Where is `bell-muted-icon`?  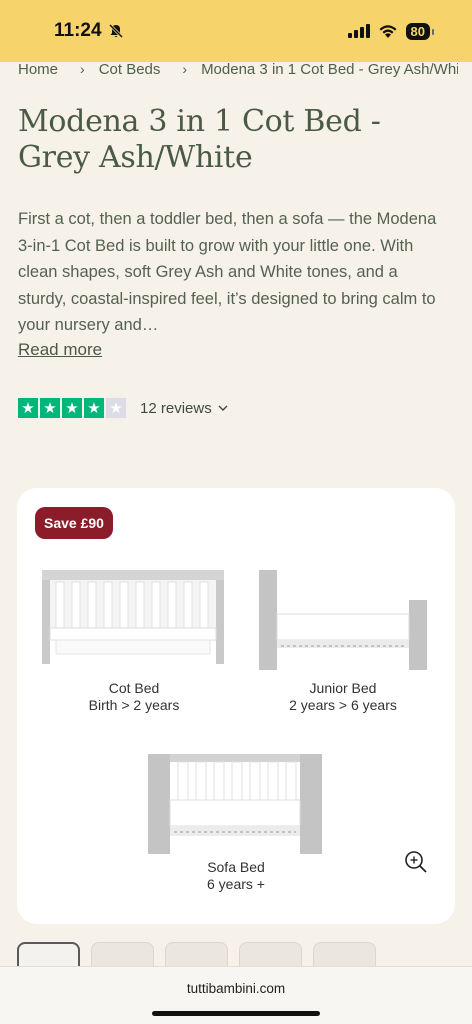 bell-muted-icon is located at coordinates (115, 31).